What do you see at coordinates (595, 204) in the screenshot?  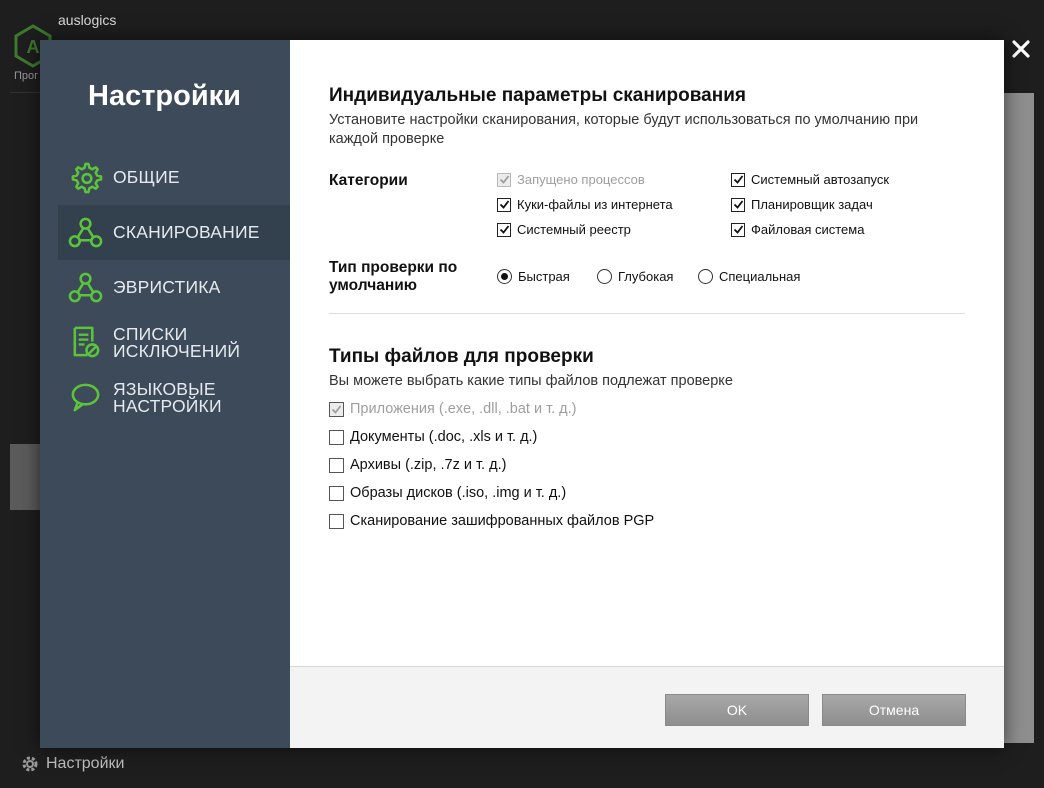 I see `checkbox-label: Куки-файлы из интернета` at bounding box center [595, 204].